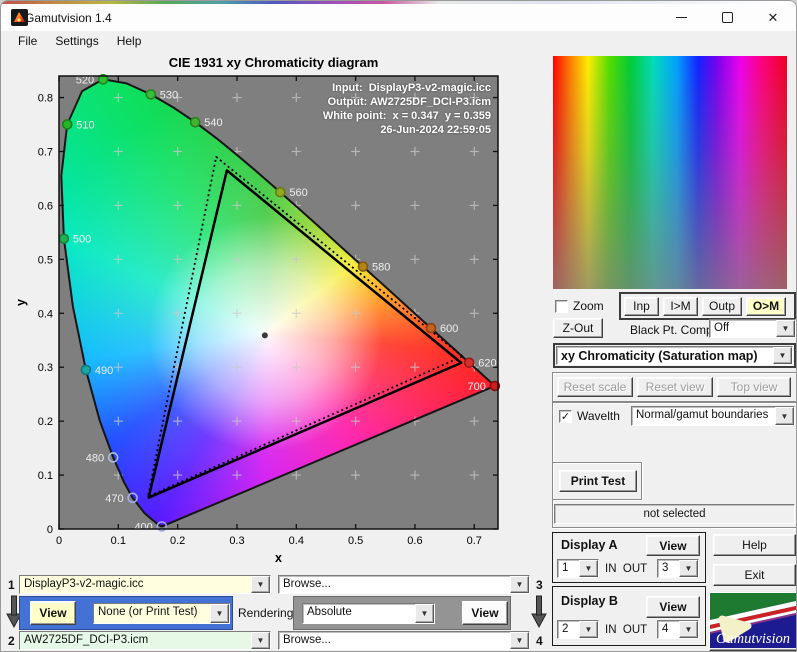 This screenshot has width=797, height=652. Describe the element at coordinates (578, 328) in the screenshot. I see `z-out-button: Z-Out` at that location.